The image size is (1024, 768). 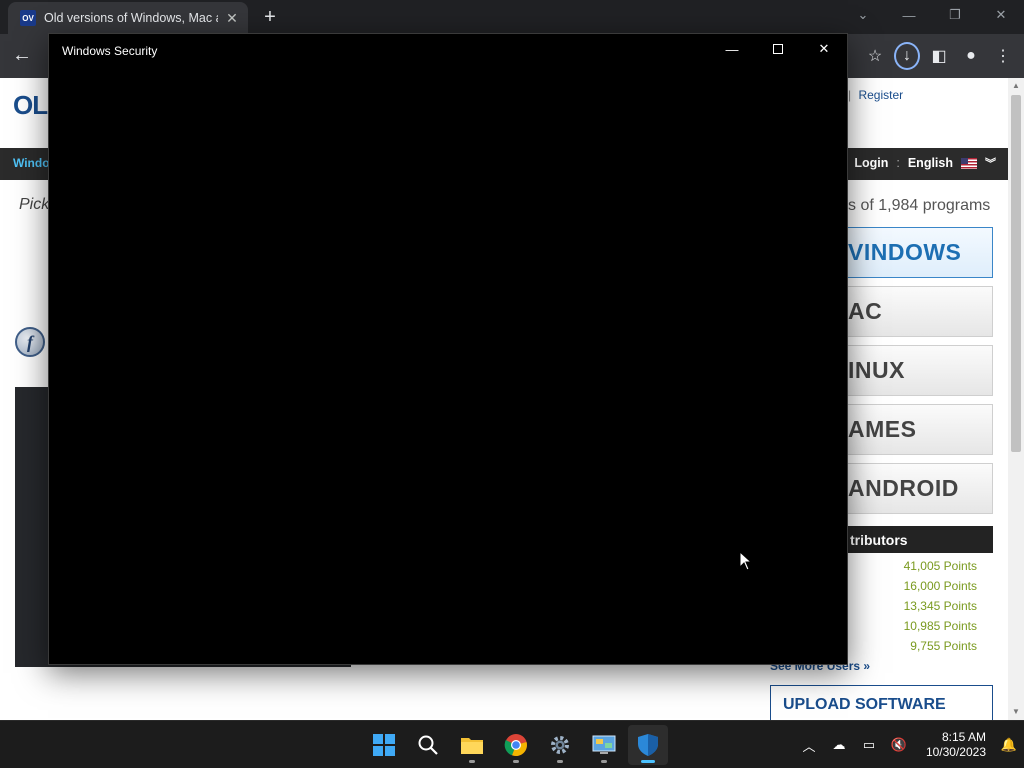 I want to click on windows-logo-icon, so click(x=384, y=745).